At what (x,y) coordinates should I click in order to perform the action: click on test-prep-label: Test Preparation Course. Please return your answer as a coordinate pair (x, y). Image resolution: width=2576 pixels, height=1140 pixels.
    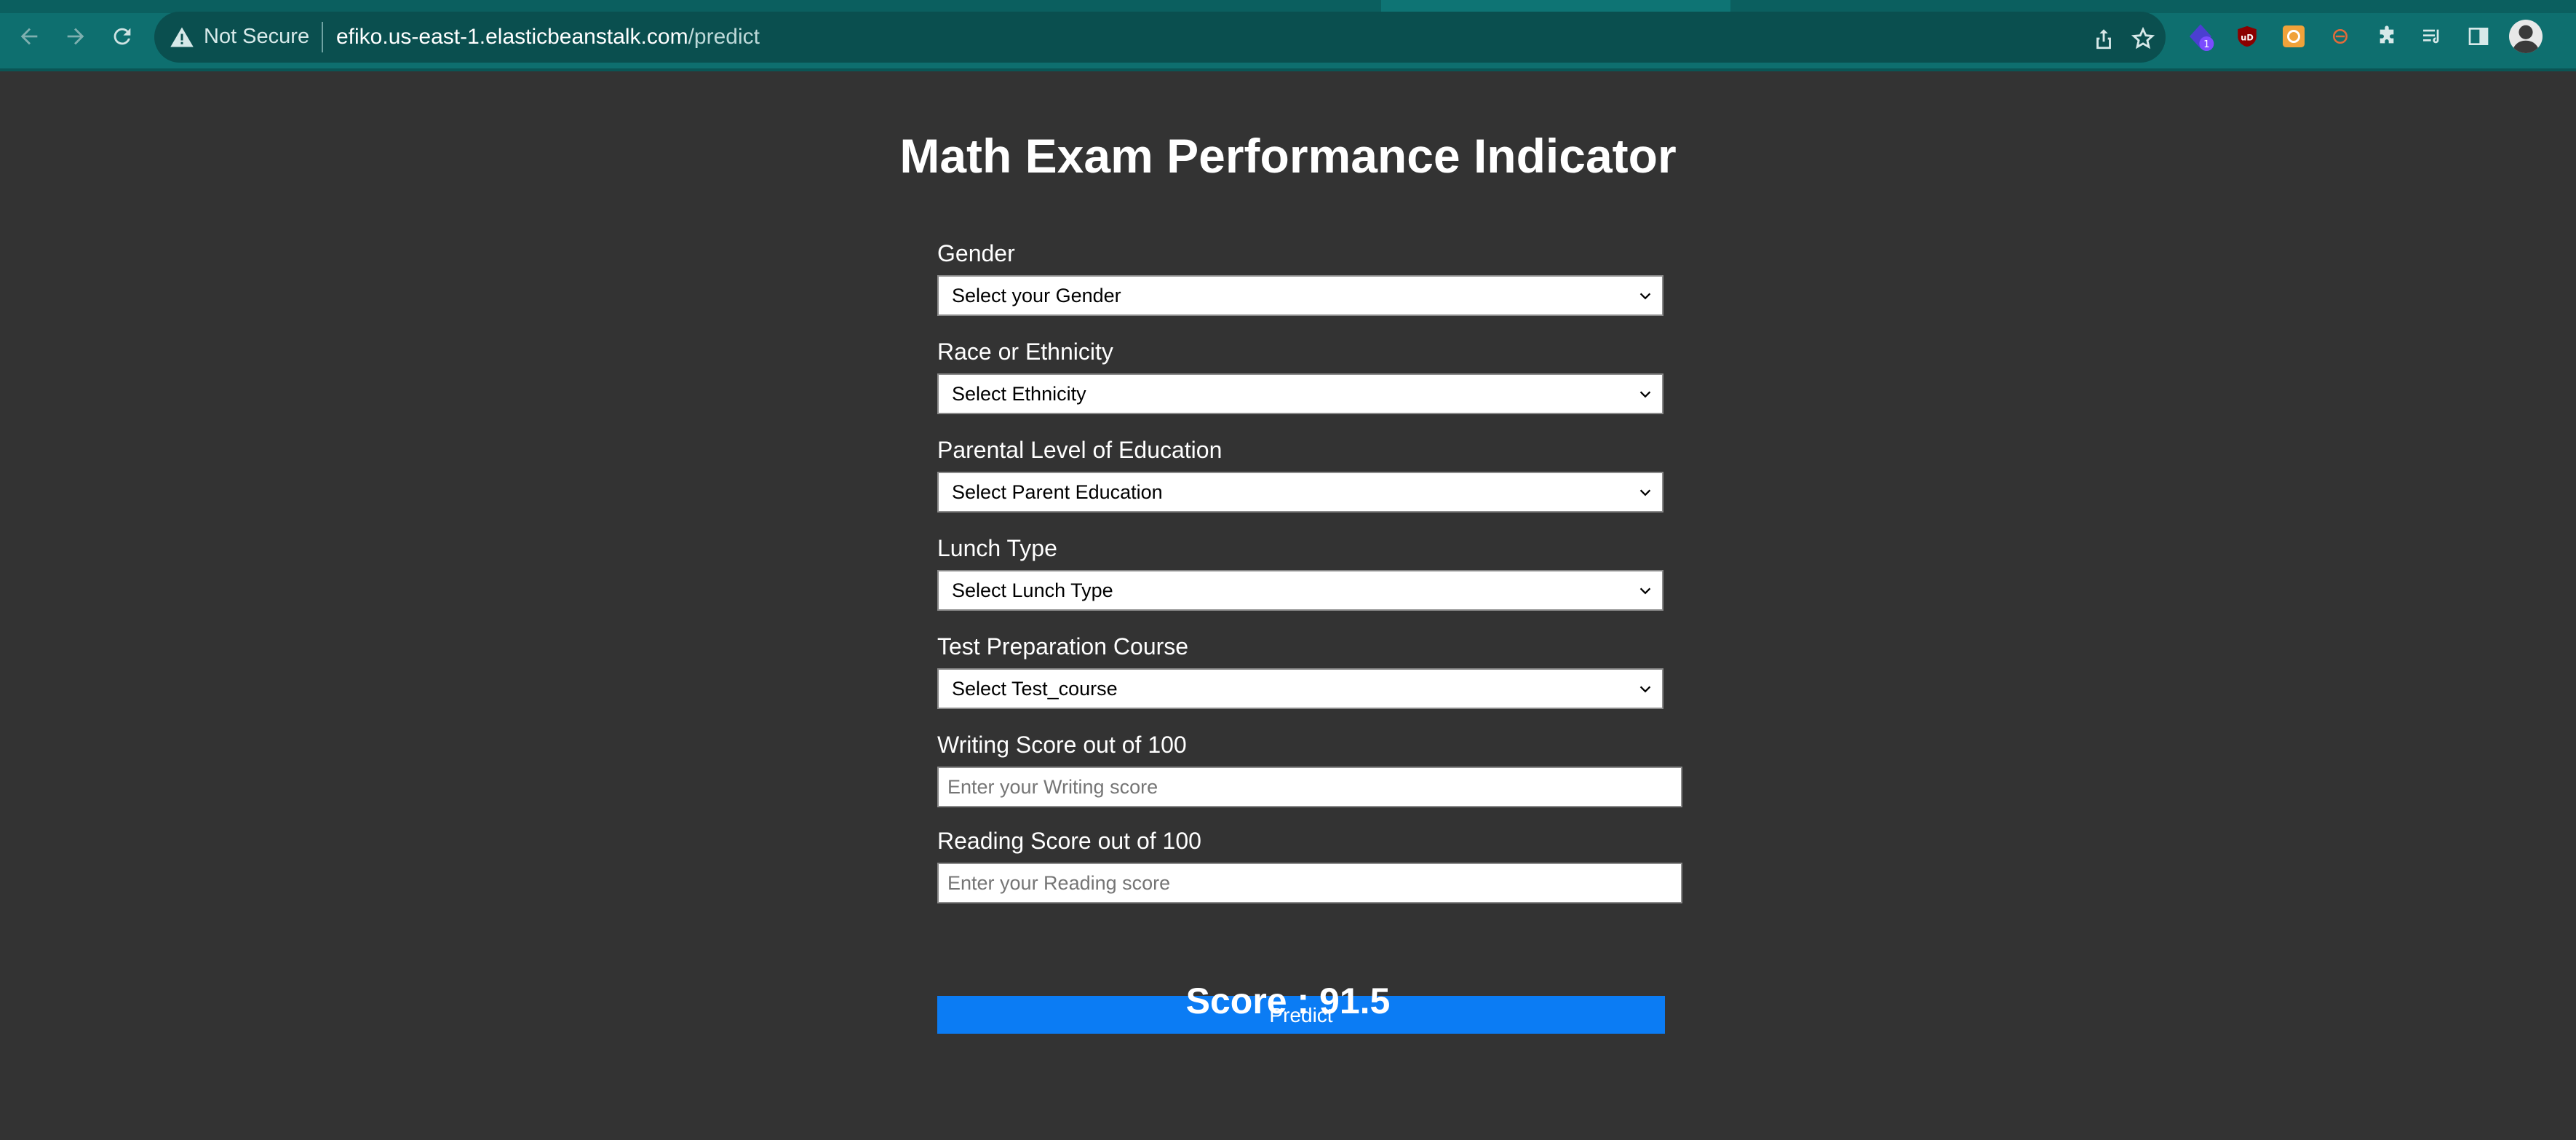
    Looking at the image, I should click on (1063, 646).